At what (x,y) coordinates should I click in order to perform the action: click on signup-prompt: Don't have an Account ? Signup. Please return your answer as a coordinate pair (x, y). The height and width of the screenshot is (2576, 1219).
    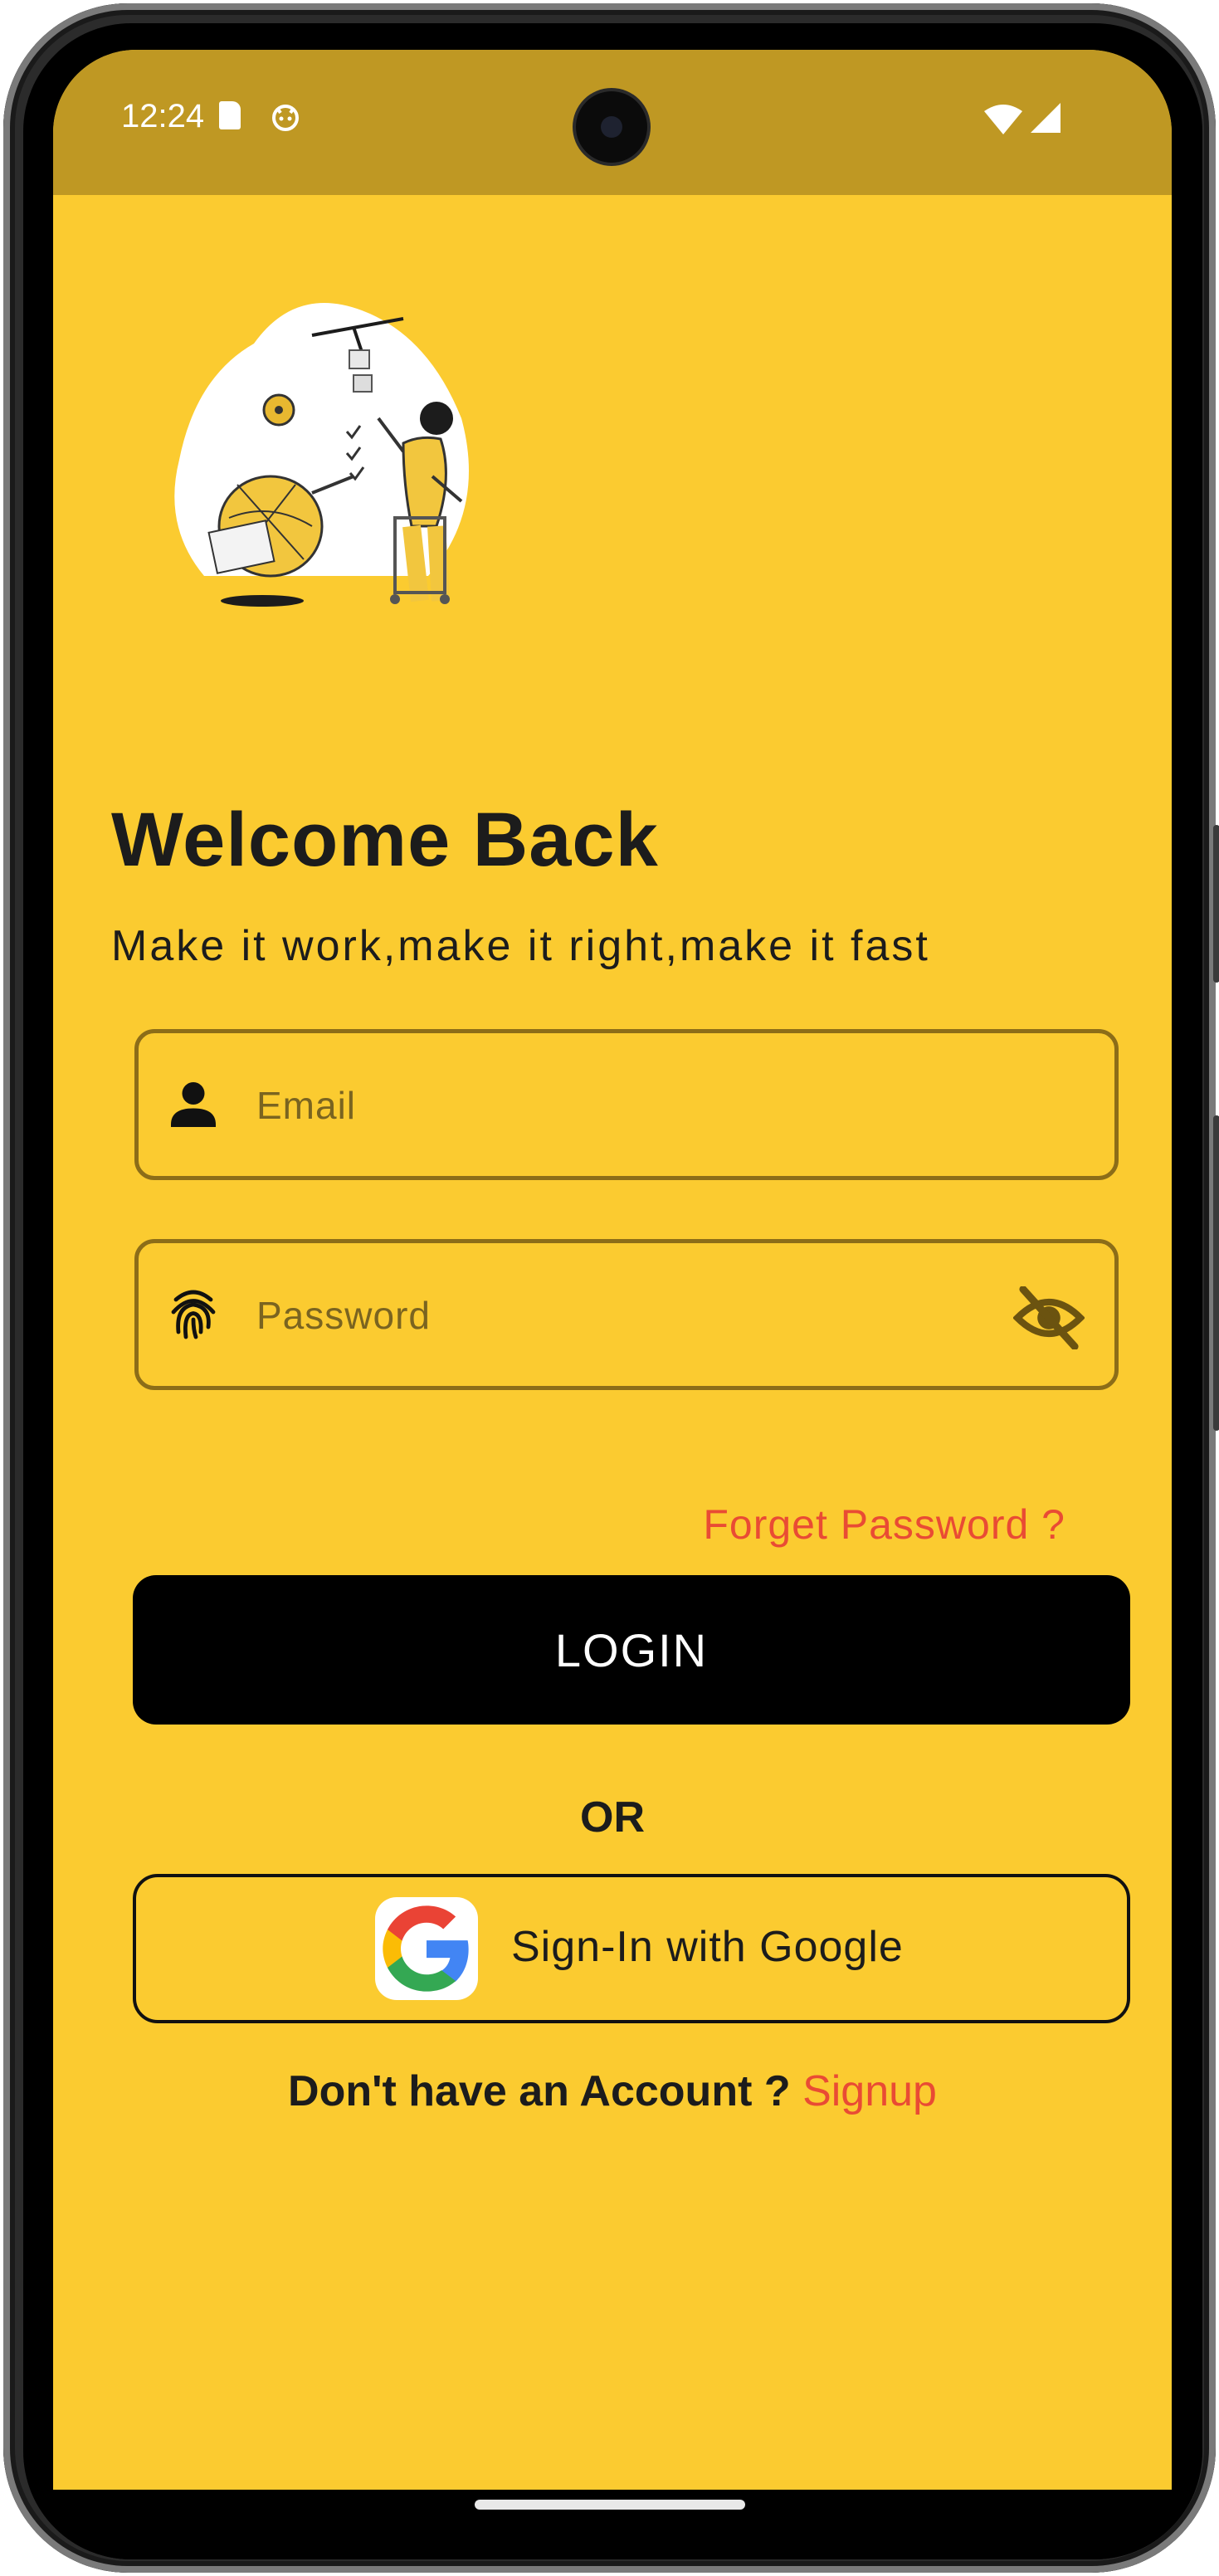
    Looking at the image, I should click on (613, 2091).